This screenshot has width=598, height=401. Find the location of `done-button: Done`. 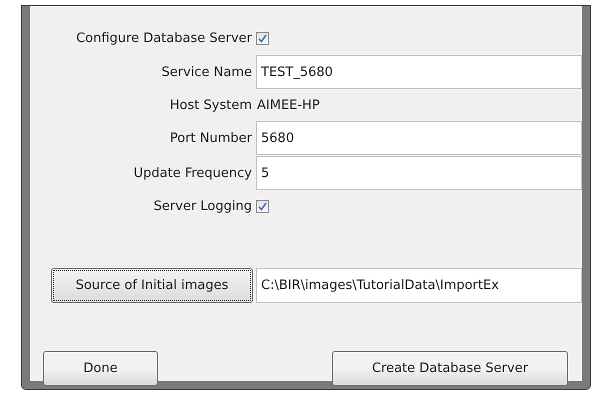

done-button: Done is located at coordinates (100, 368).